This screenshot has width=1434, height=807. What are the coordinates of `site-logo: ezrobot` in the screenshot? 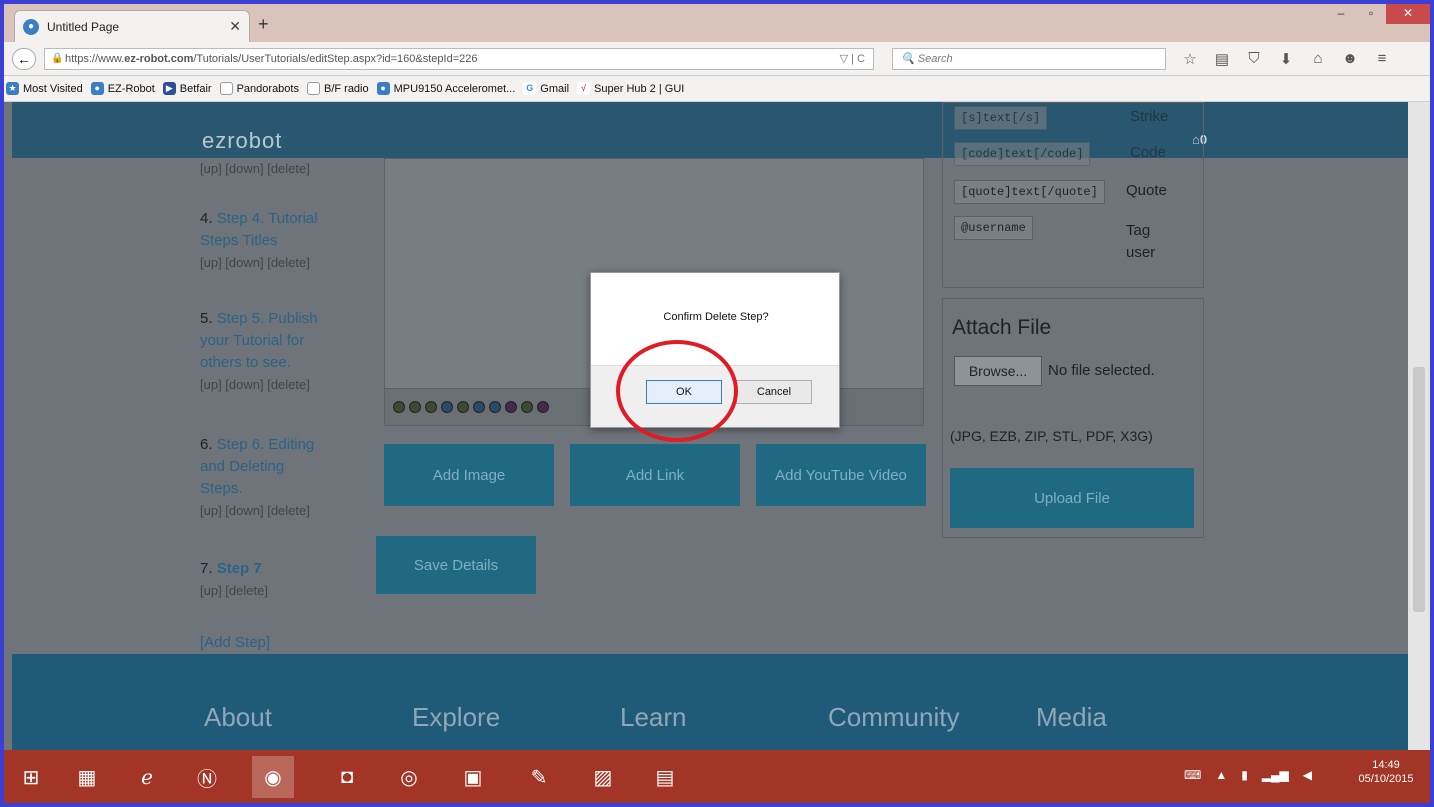 It's located at (242, 141).